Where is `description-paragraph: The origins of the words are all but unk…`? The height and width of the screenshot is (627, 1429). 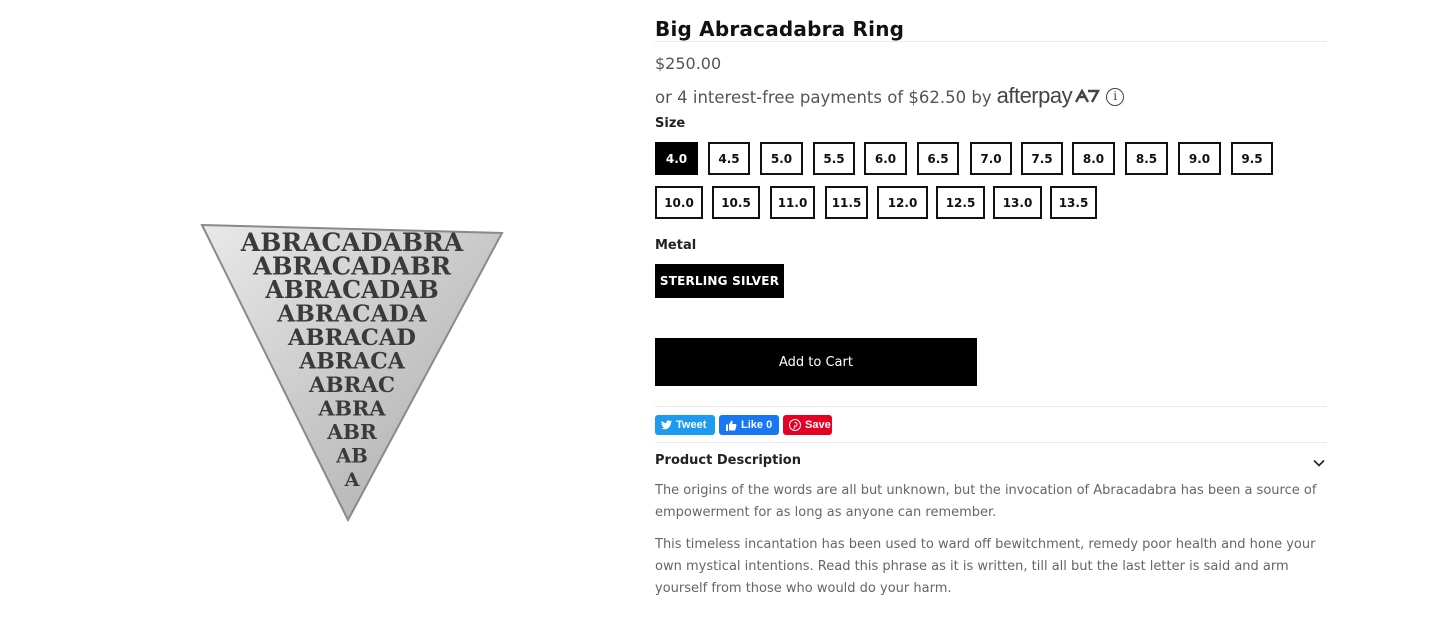 description-paragraph: The origins of the words are all but unk… is located at coordinates (986, 501).